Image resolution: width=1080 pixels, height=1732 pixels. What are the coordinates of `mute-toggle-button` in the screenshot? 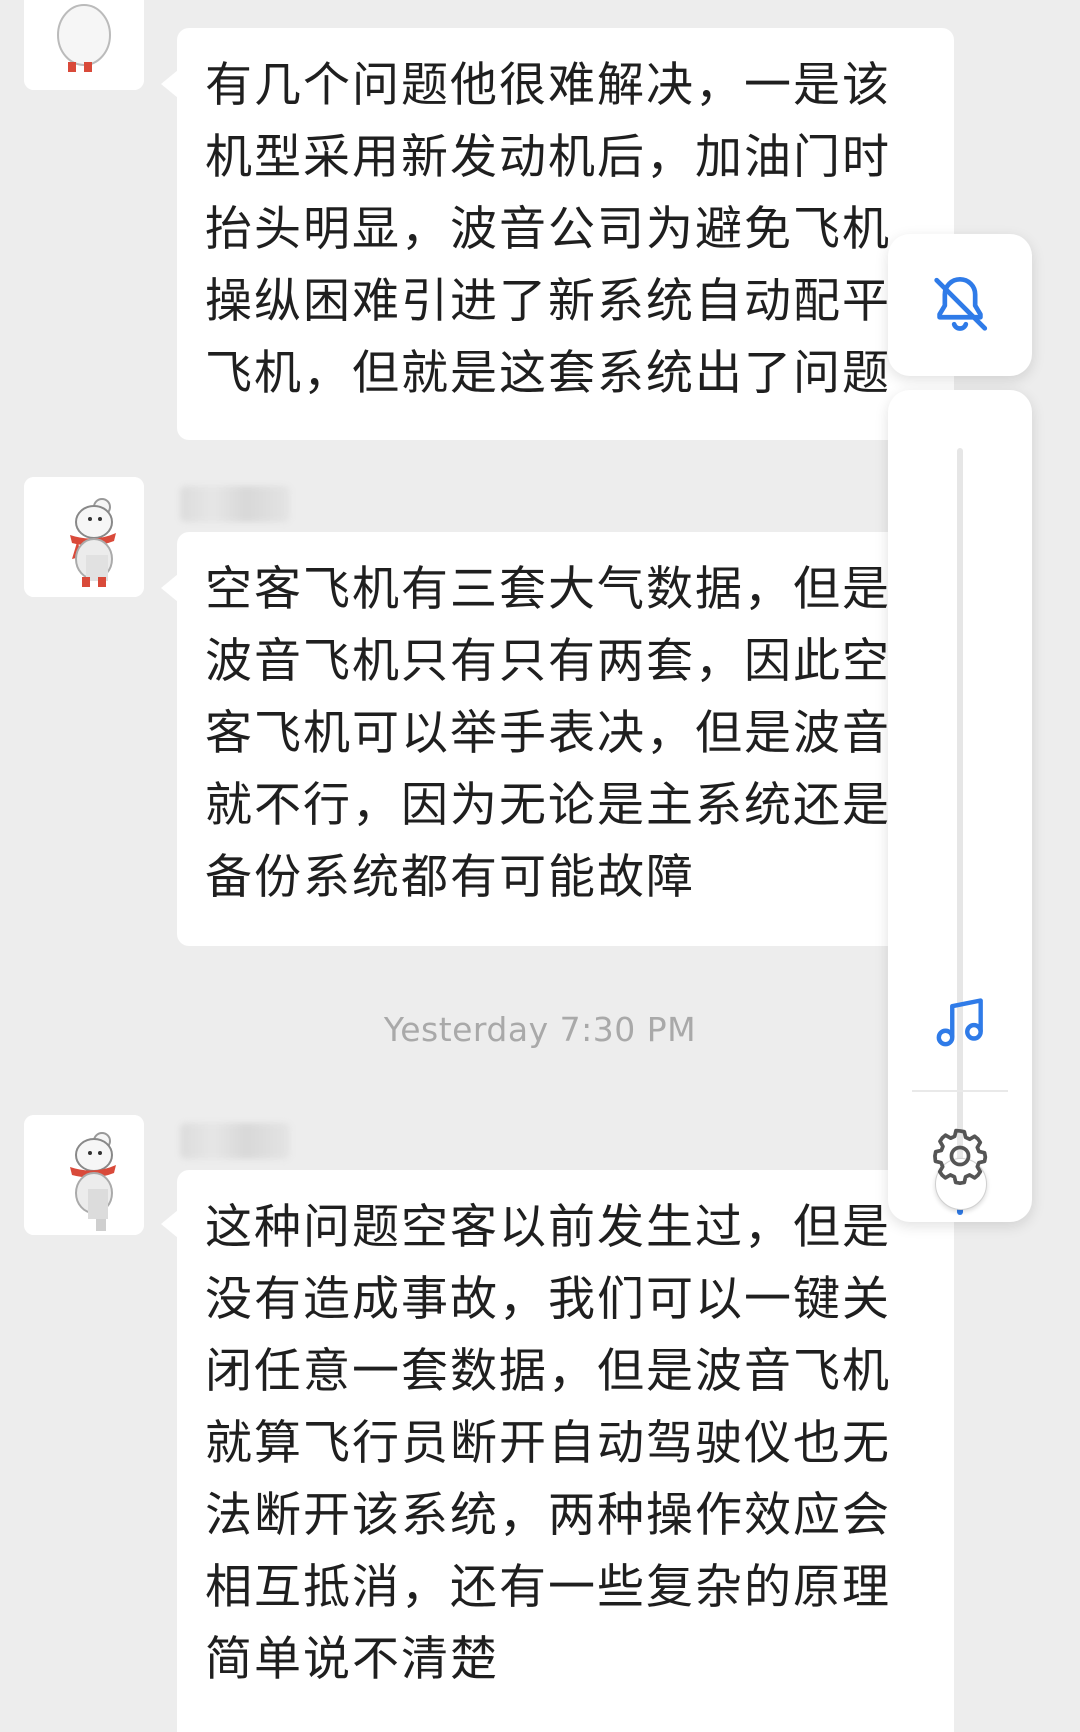 It's located at (960, 305).